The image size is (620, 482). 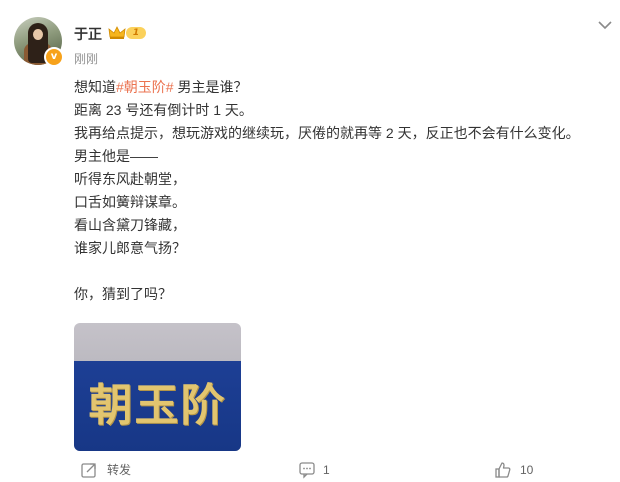 I want to click on content-line-8: 谁家儿郎意气扬？, so click(x=130, y=248).